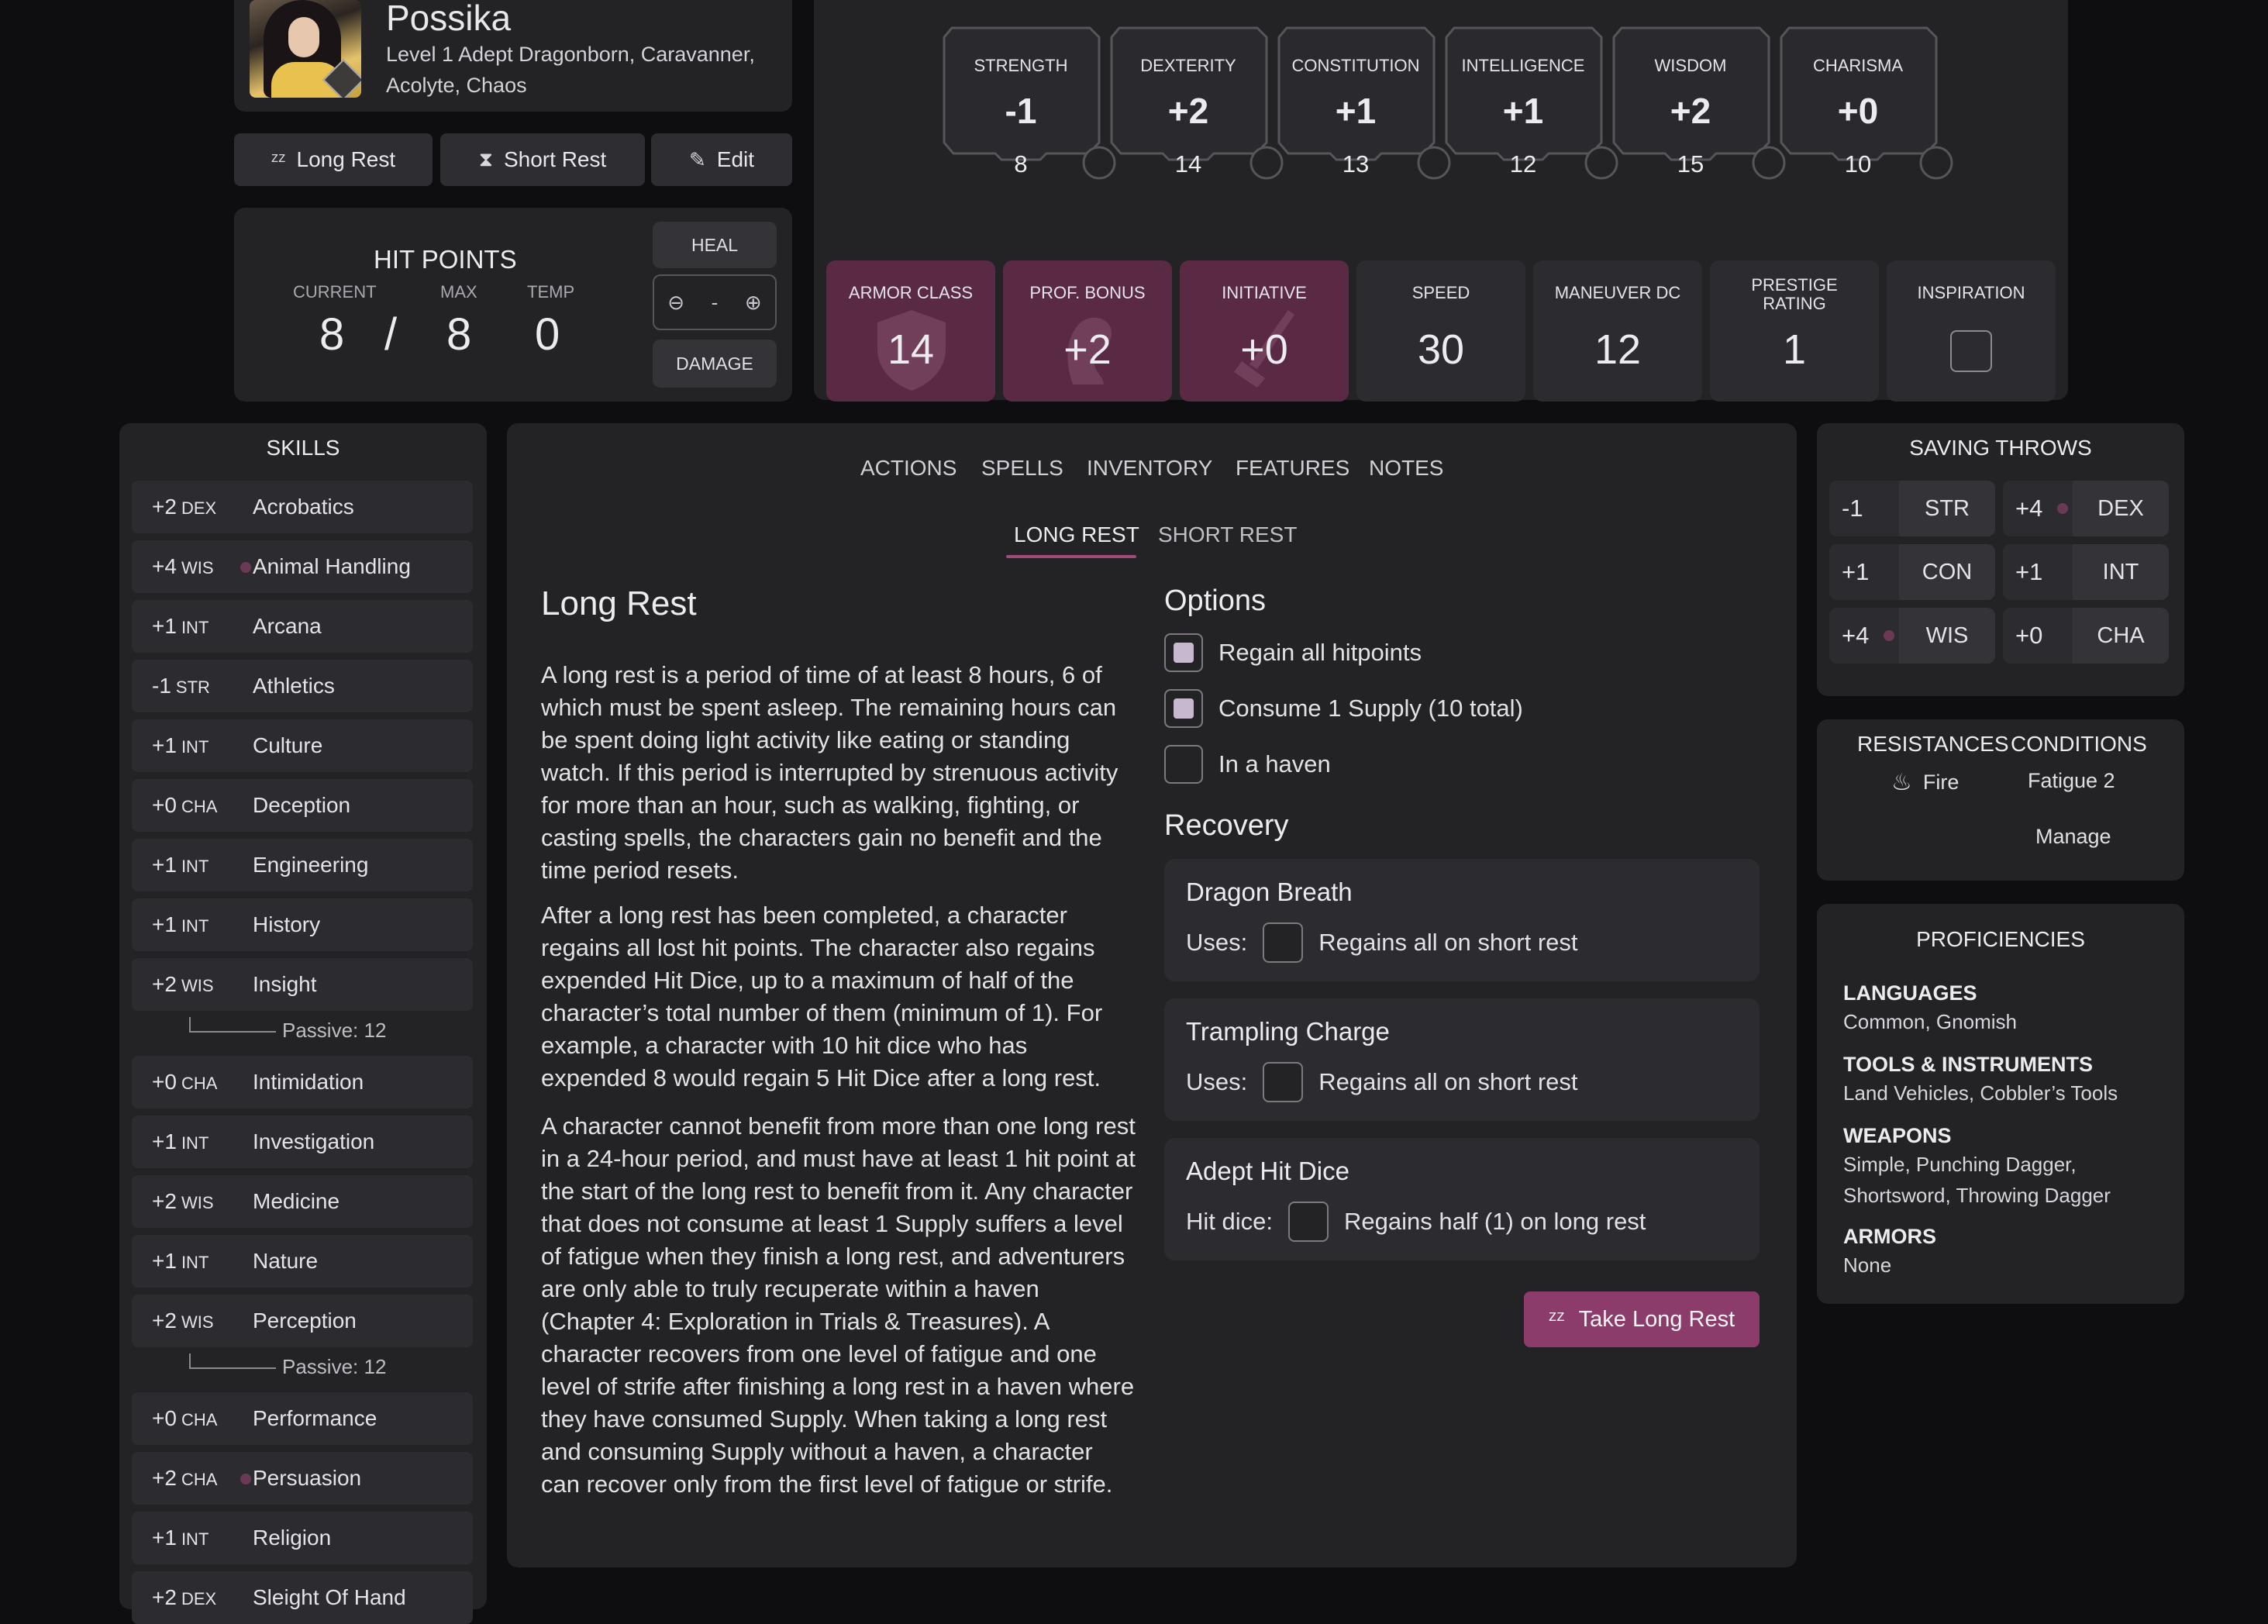 Image resolution: width=2268 pixels, height=1624 pixels. I want to click on heal-button: HEAL, so click(715, 245).